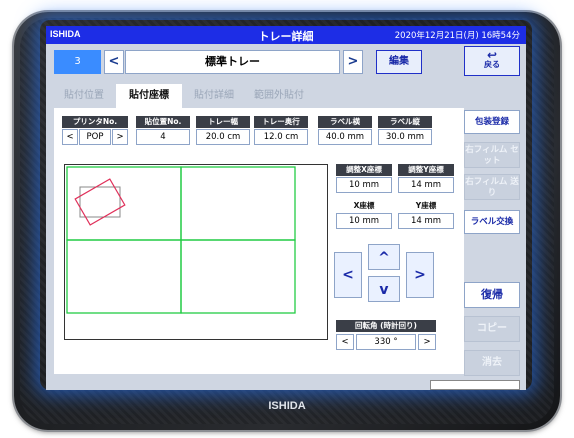 This screenshot has width=574, height=438. I want to click on page-title: トレー詳細, so click(286, 36).